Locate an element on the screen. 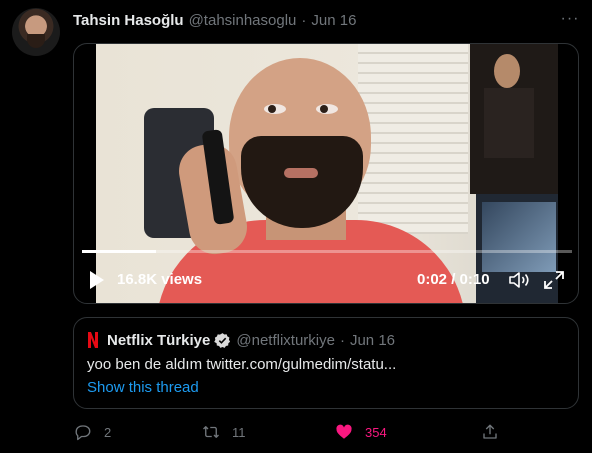  video-time: 0:02 / 0:10 is located at coordinates (453, 279).